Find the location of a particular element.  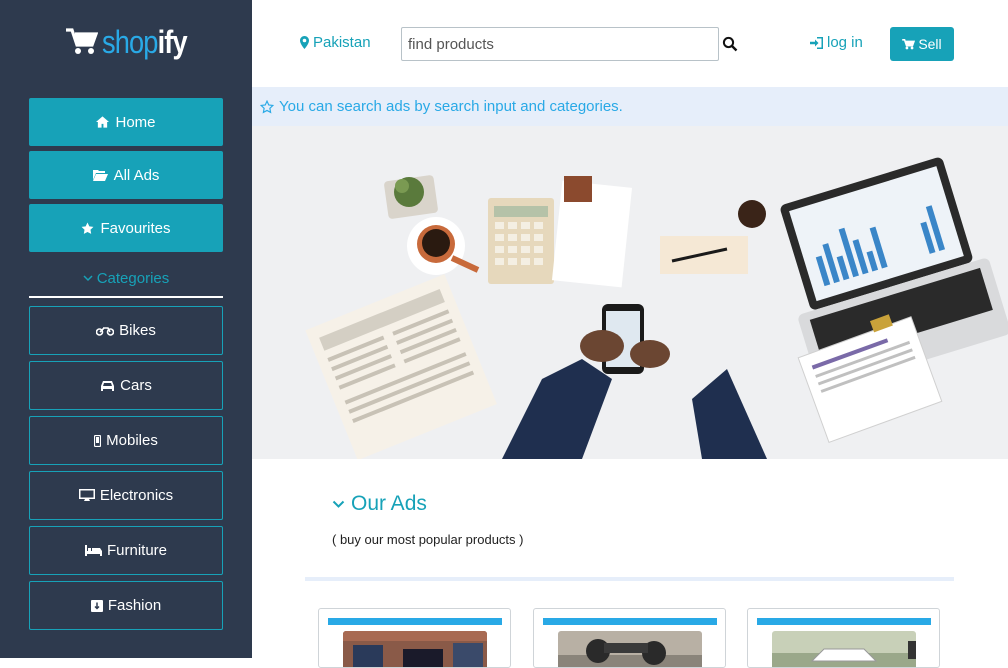

category-mobiles-button: Mobiles is located at coordinates (126, 440).